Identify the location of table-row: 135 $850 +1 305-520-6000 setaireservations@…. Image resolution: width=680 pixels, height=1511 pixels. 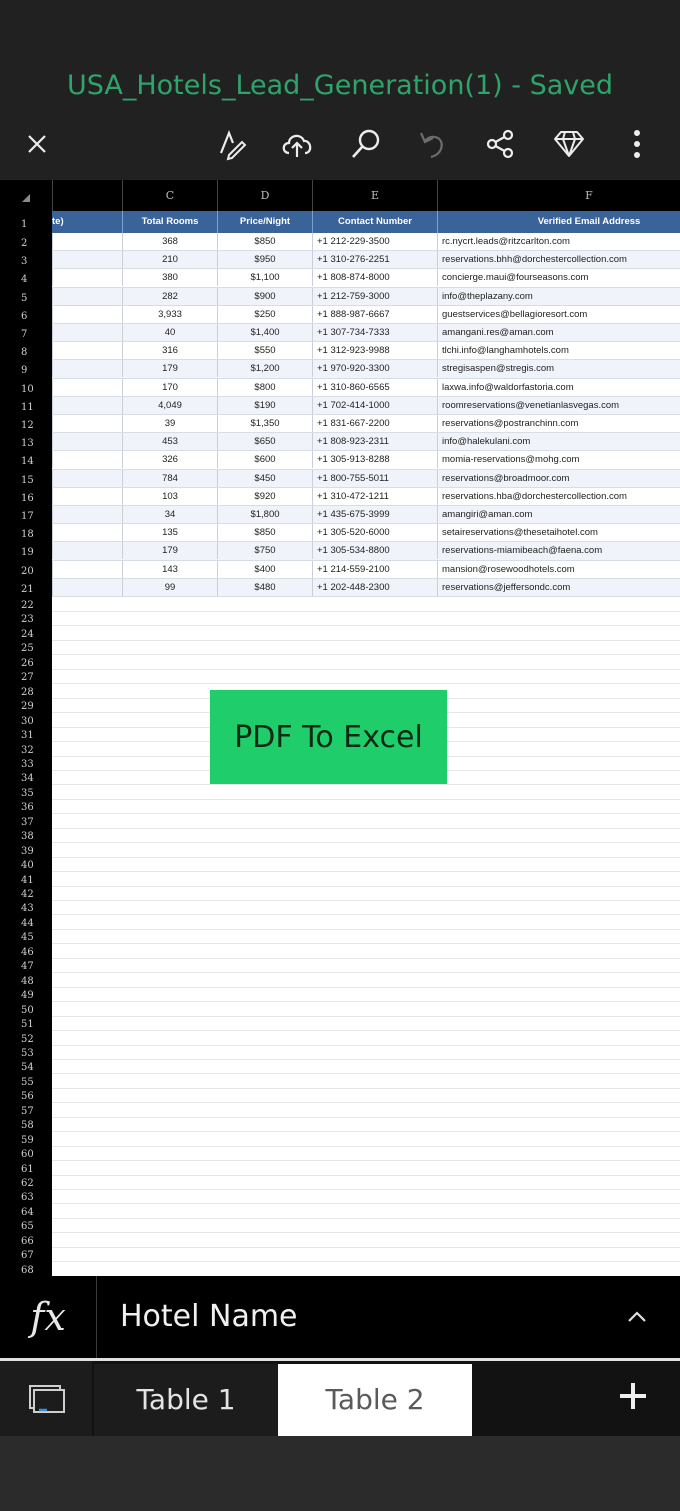
(366, 533).